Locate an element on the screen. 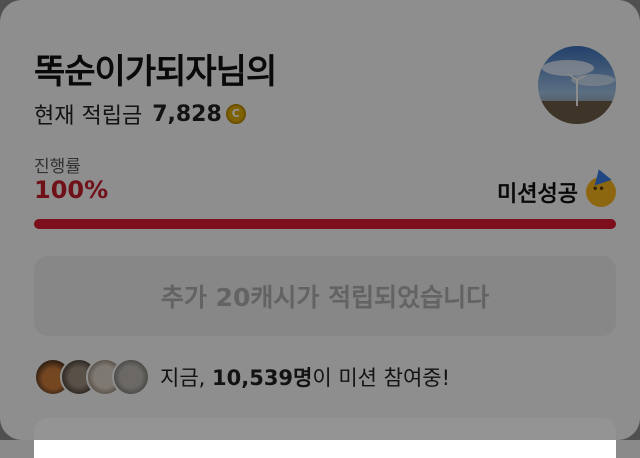 The image size is (640, 458). cash-notice-text: 추가 20캐시가 적립되었습니다 is located at coordinates (325, 297).